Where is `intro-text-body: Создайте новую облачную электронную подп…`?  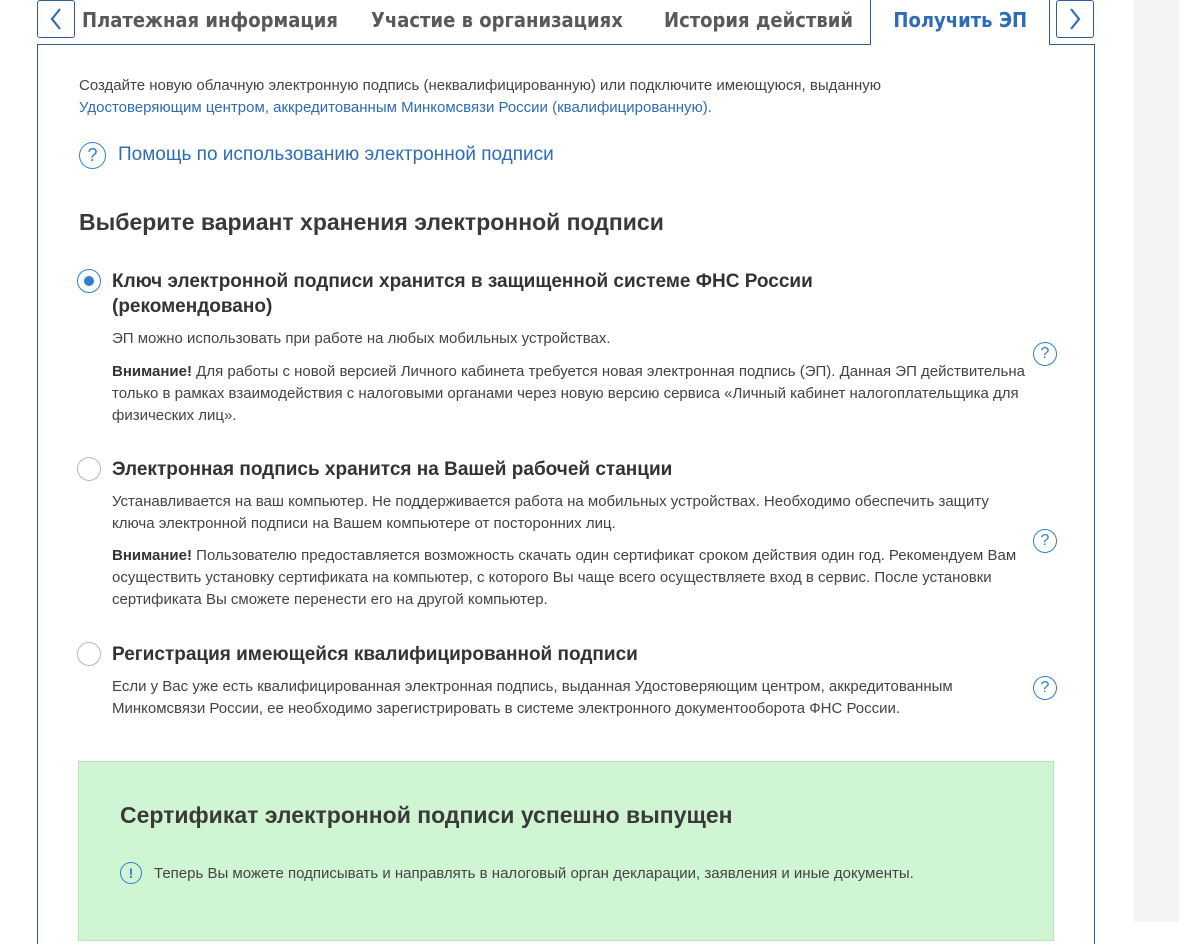 intro-text-body: Создайте новую облачную электронную подп… is located at coordinates (480, 85).